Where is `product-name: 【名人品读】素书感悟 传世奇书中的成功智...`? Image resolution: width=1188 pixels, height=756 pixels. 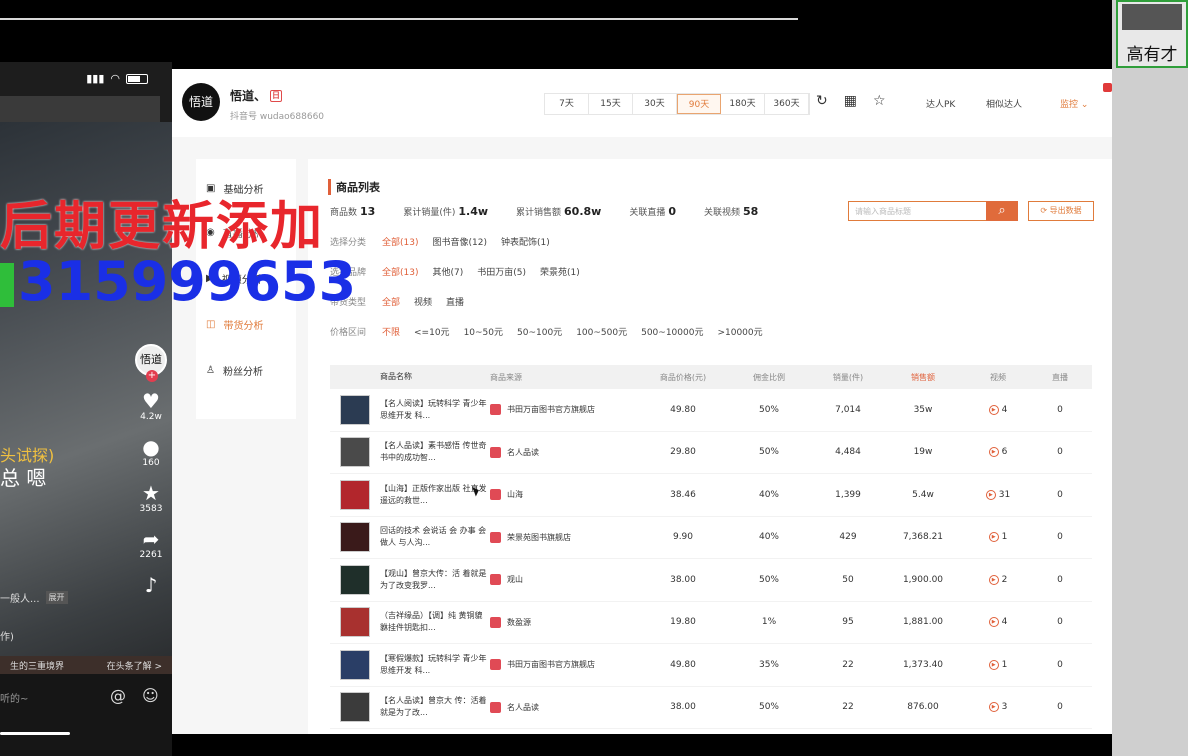 product-name: 【名人品读】素书感悟 传世奇书中的成功智... is located at coordinates (432, 452).